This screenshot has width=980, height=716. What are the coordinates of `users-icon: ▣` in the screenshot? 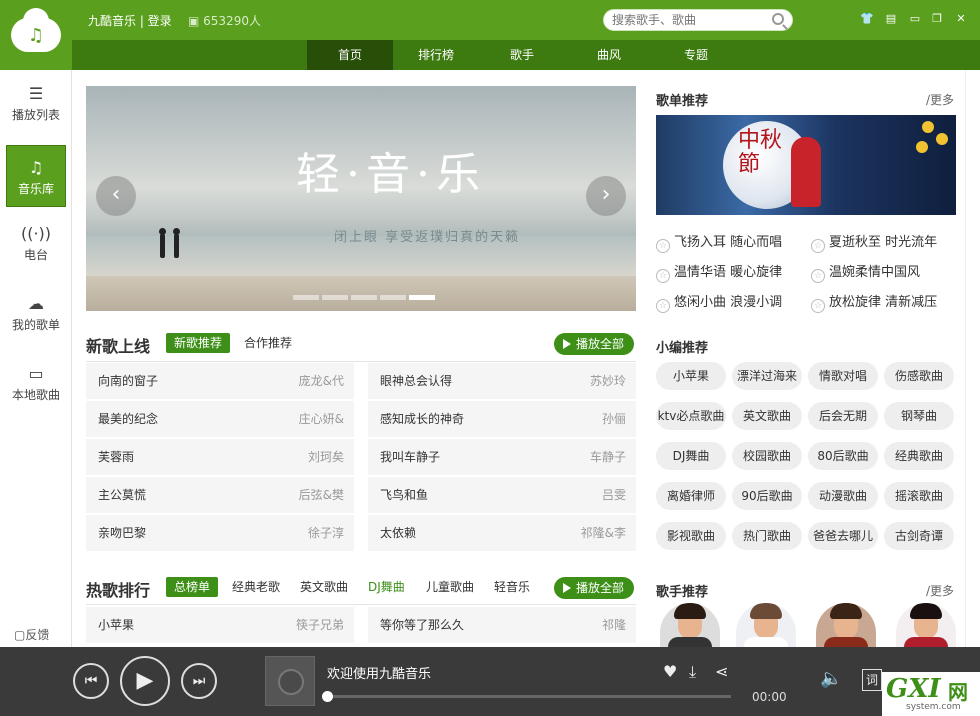 It's located at (196, 21).